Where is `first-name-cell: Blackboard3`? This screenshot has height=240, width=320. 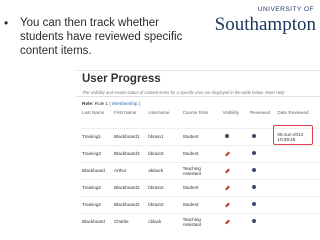
first-name-cell: Blackboard3 is located at coordinates (129, 154).